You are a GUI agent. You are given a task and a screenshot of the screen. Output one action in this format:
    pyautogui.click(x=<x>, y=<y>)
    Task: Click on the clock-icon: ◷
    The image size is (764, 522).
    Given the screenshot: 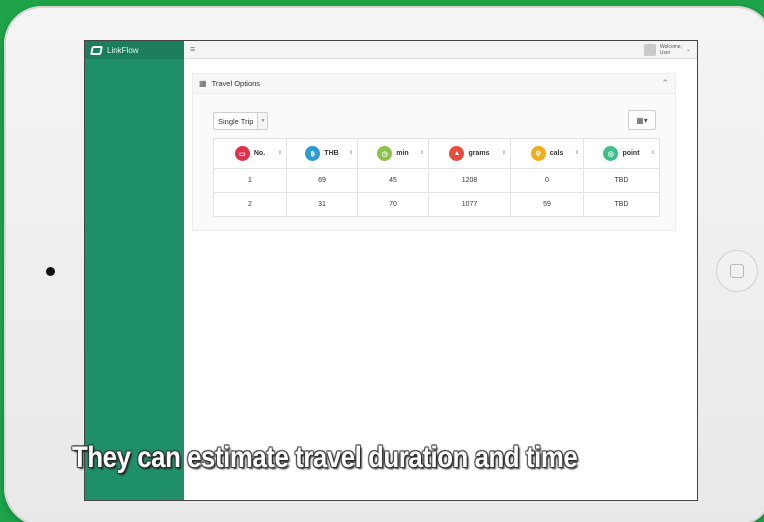 What is the action you would take?
    pyautogui.click(x=385, y=153)
    